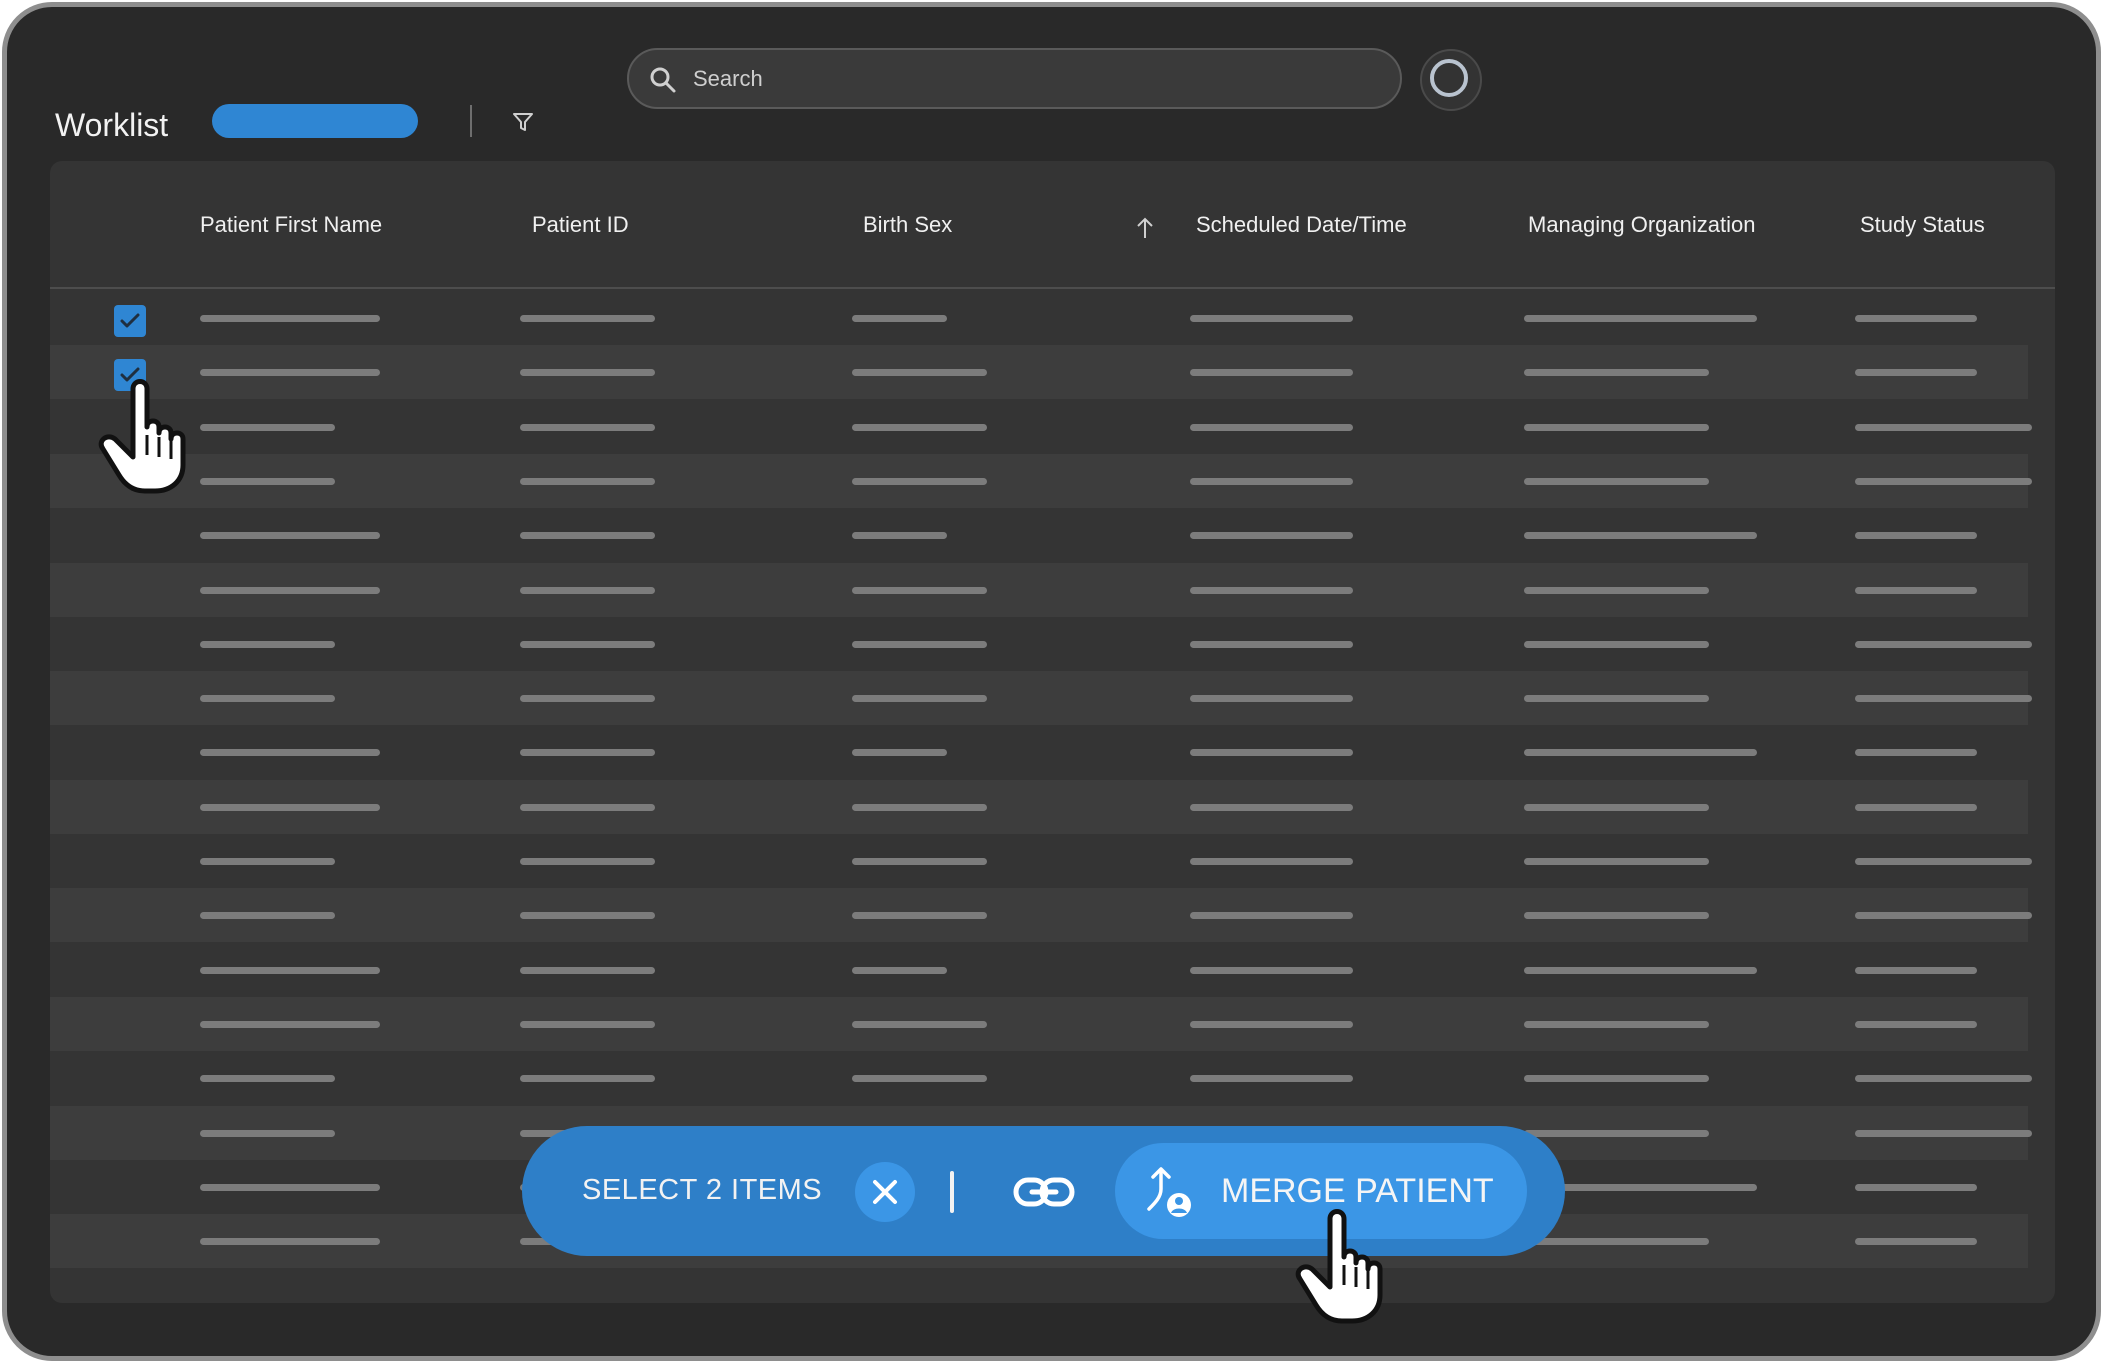 The image size is (2101, 1361). What do you see at coordinates (907, 225) in the screenshot?
I see `column-header-birth-sex: Birth Sex` at bounding box center [907, 225].